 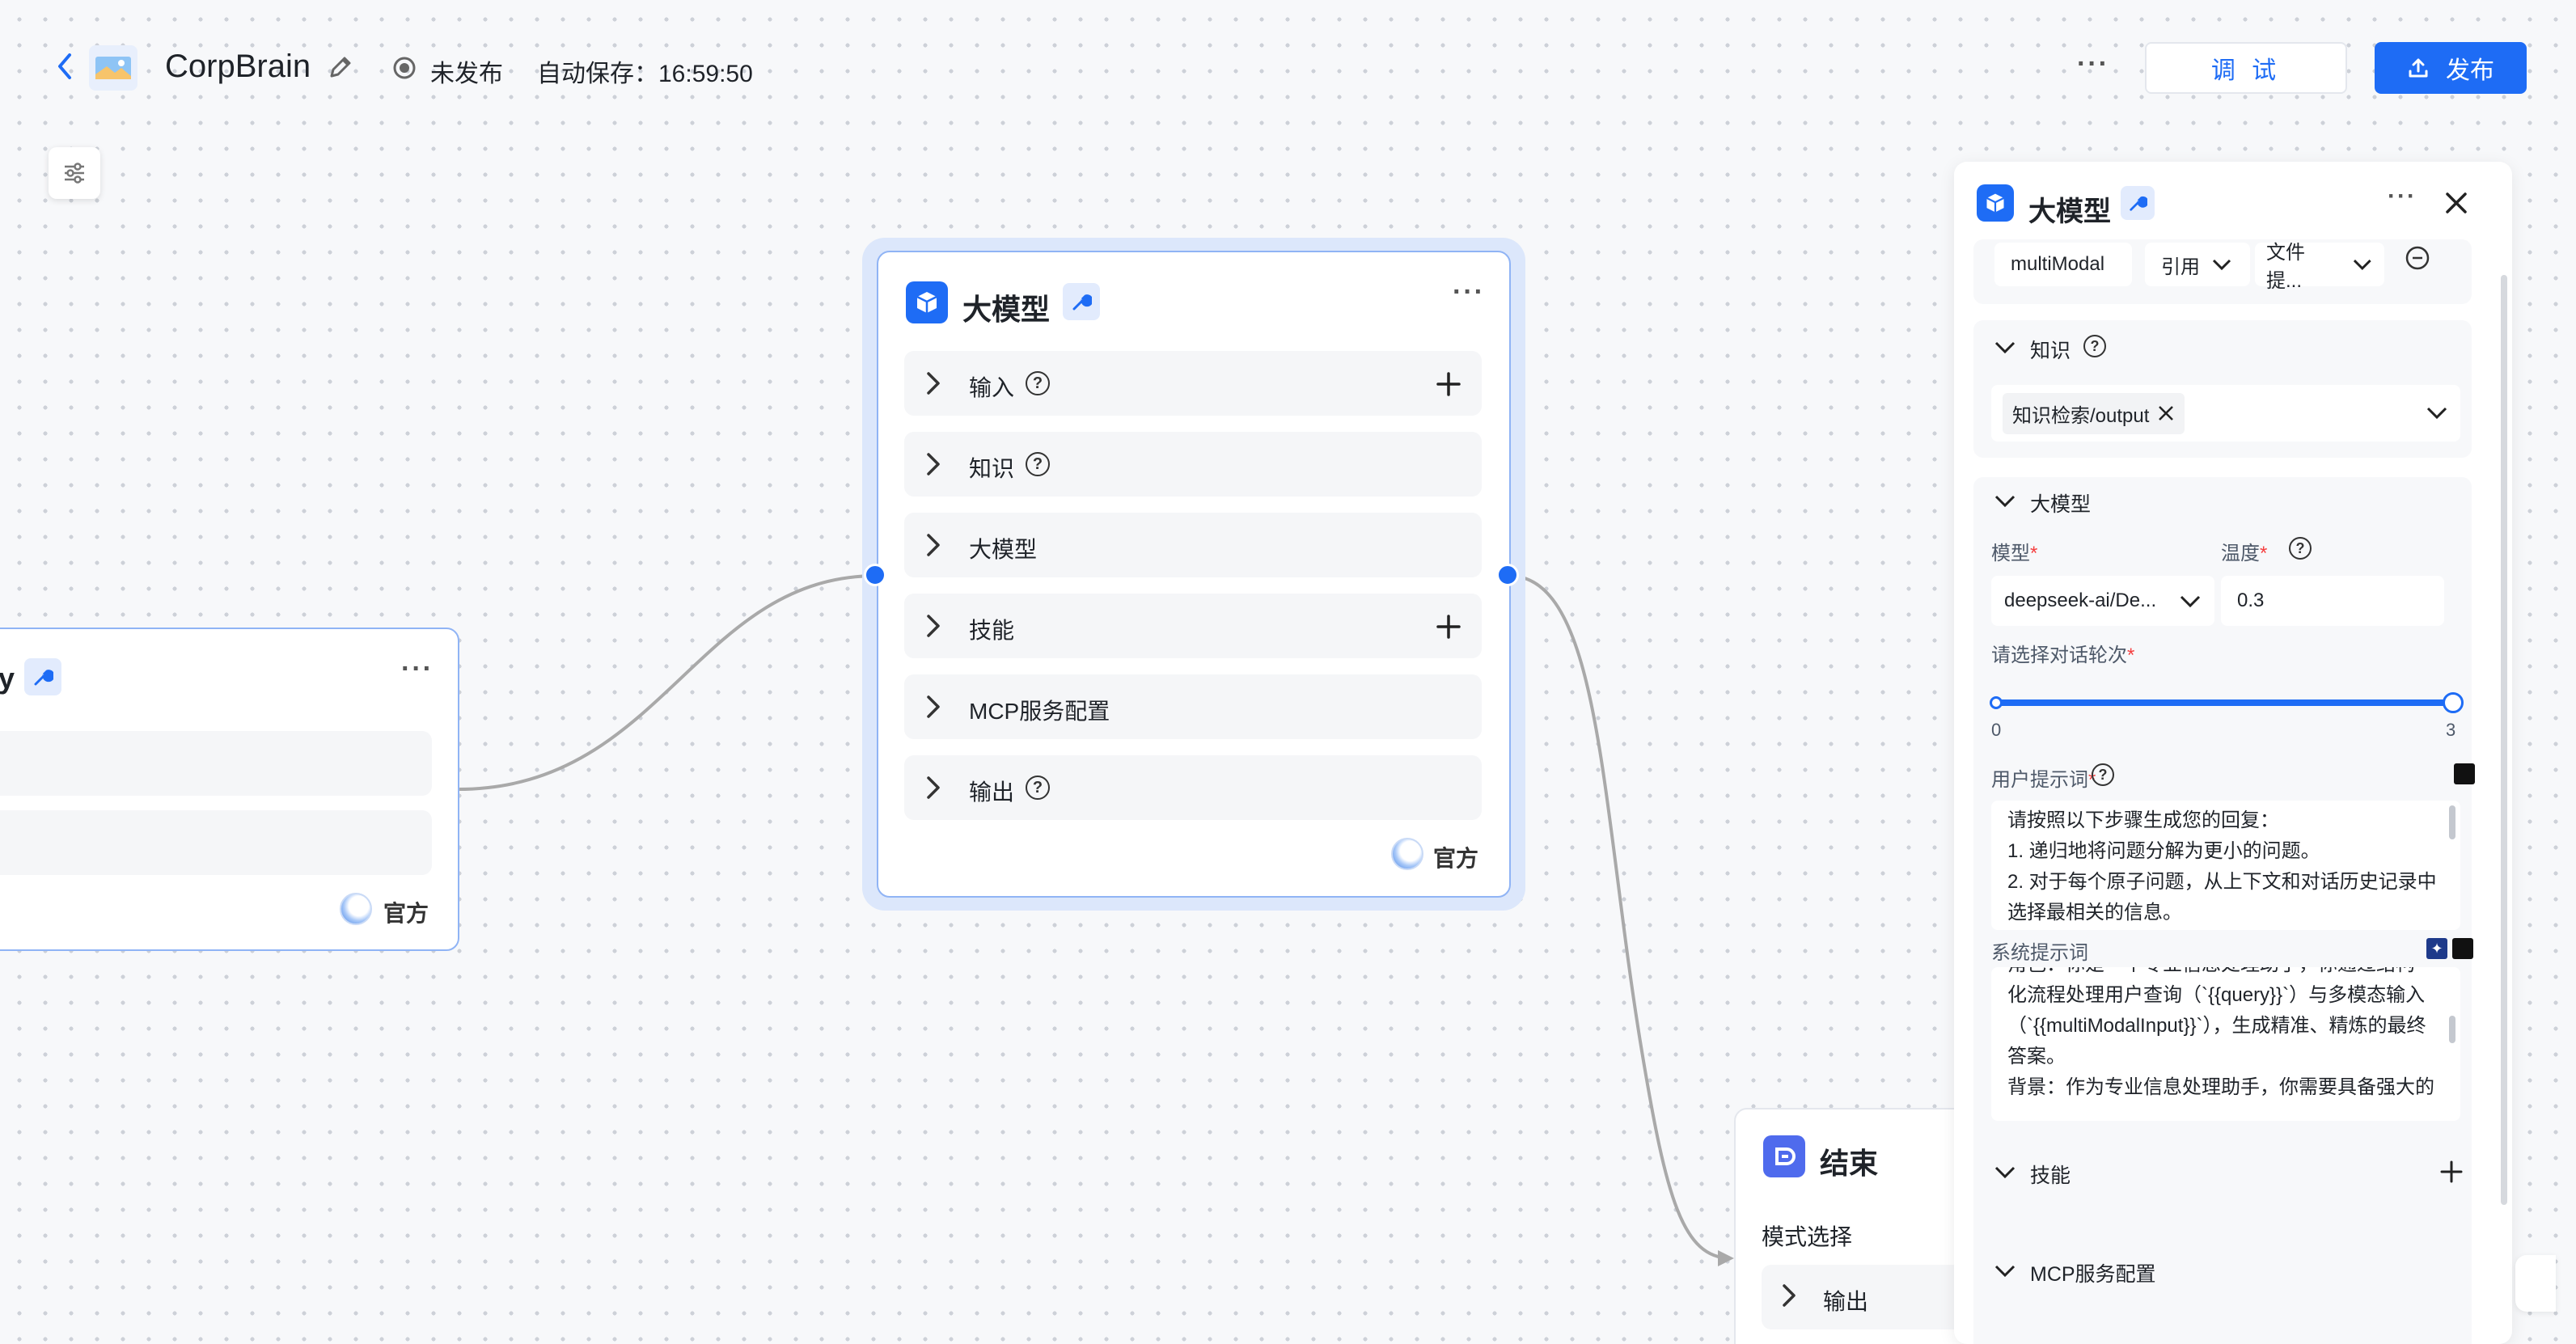 What do you see at coordinates (2504, 740) in the screenshot?
I see `panel-scrollbar` at bounding box center [2504, 740].